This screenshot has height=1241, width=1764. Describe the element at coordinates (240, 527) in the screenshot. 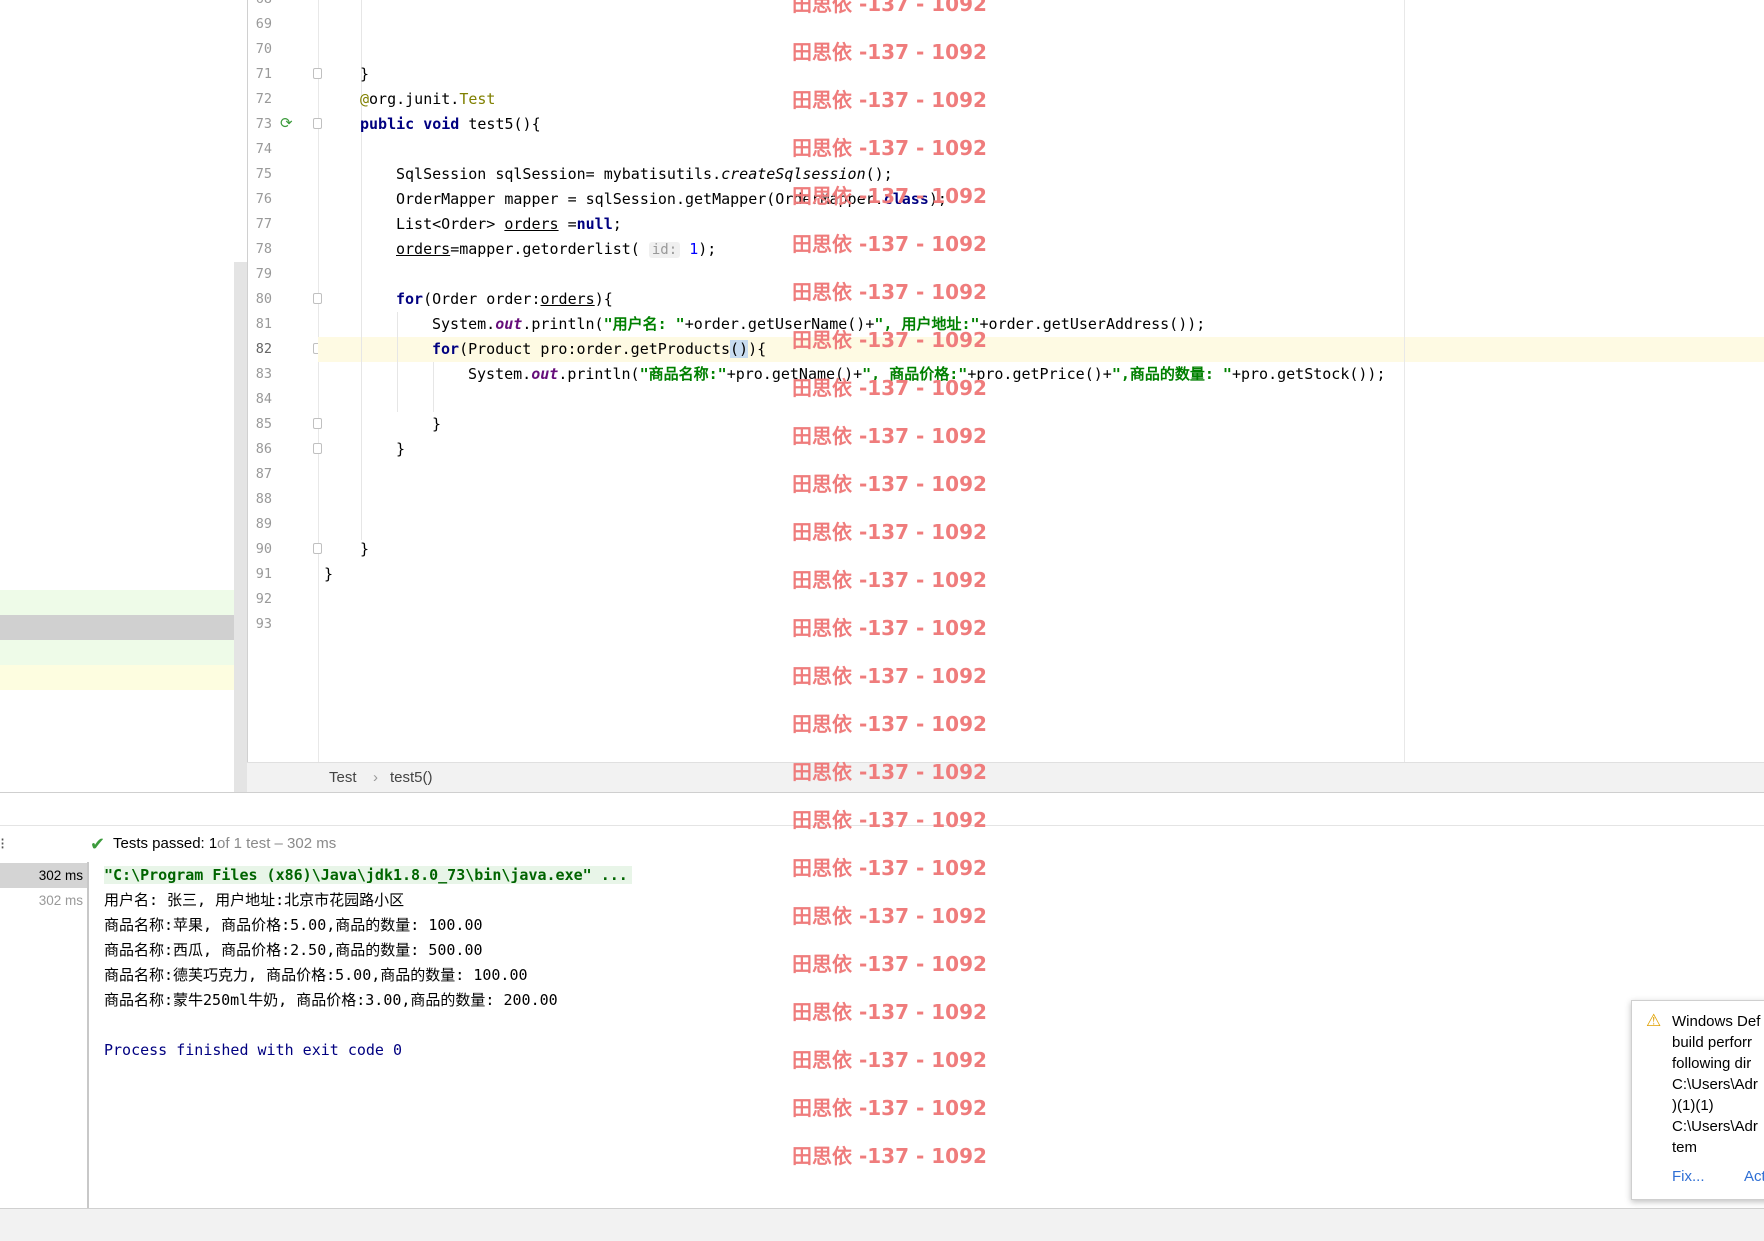

I see `panel-scrollbar` at that location.